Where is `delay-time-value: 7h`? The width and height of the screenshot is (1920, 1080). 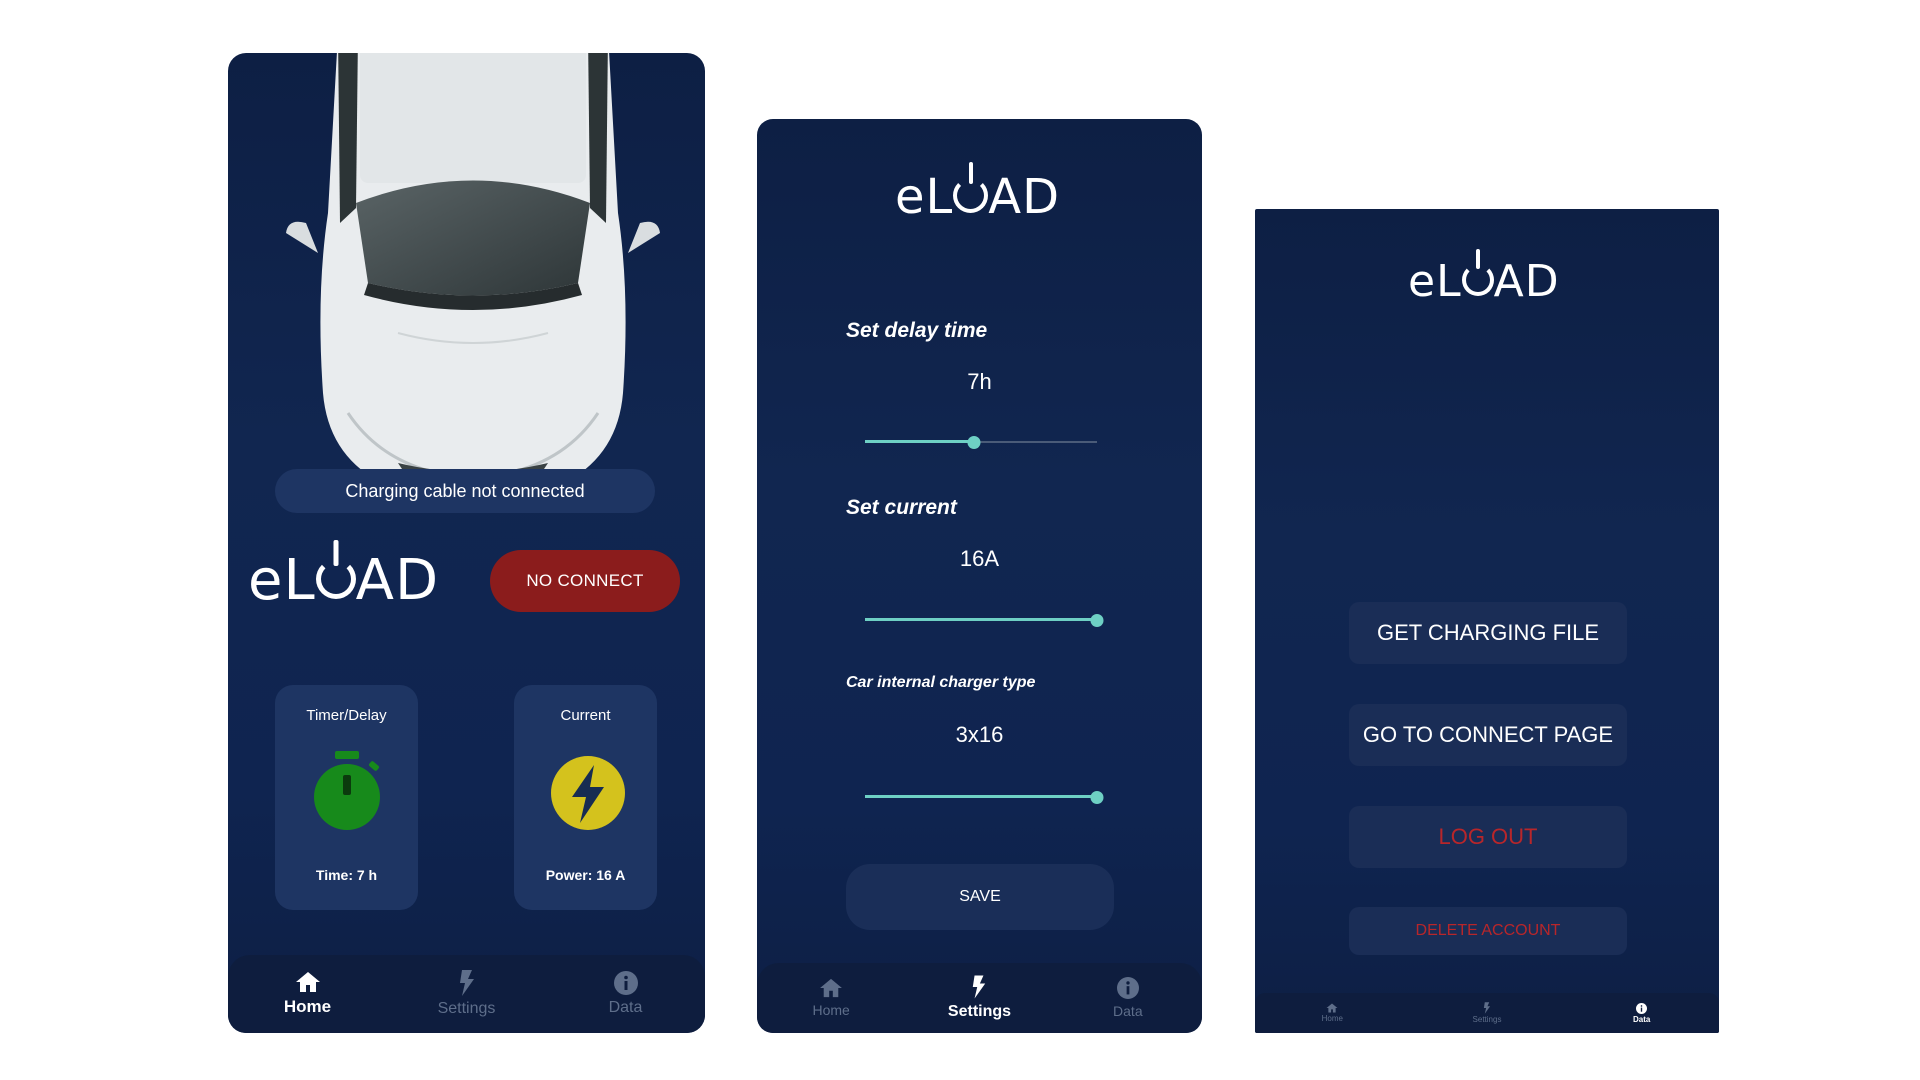 delay-time-value: 7h is located at coordinates (979, 381).